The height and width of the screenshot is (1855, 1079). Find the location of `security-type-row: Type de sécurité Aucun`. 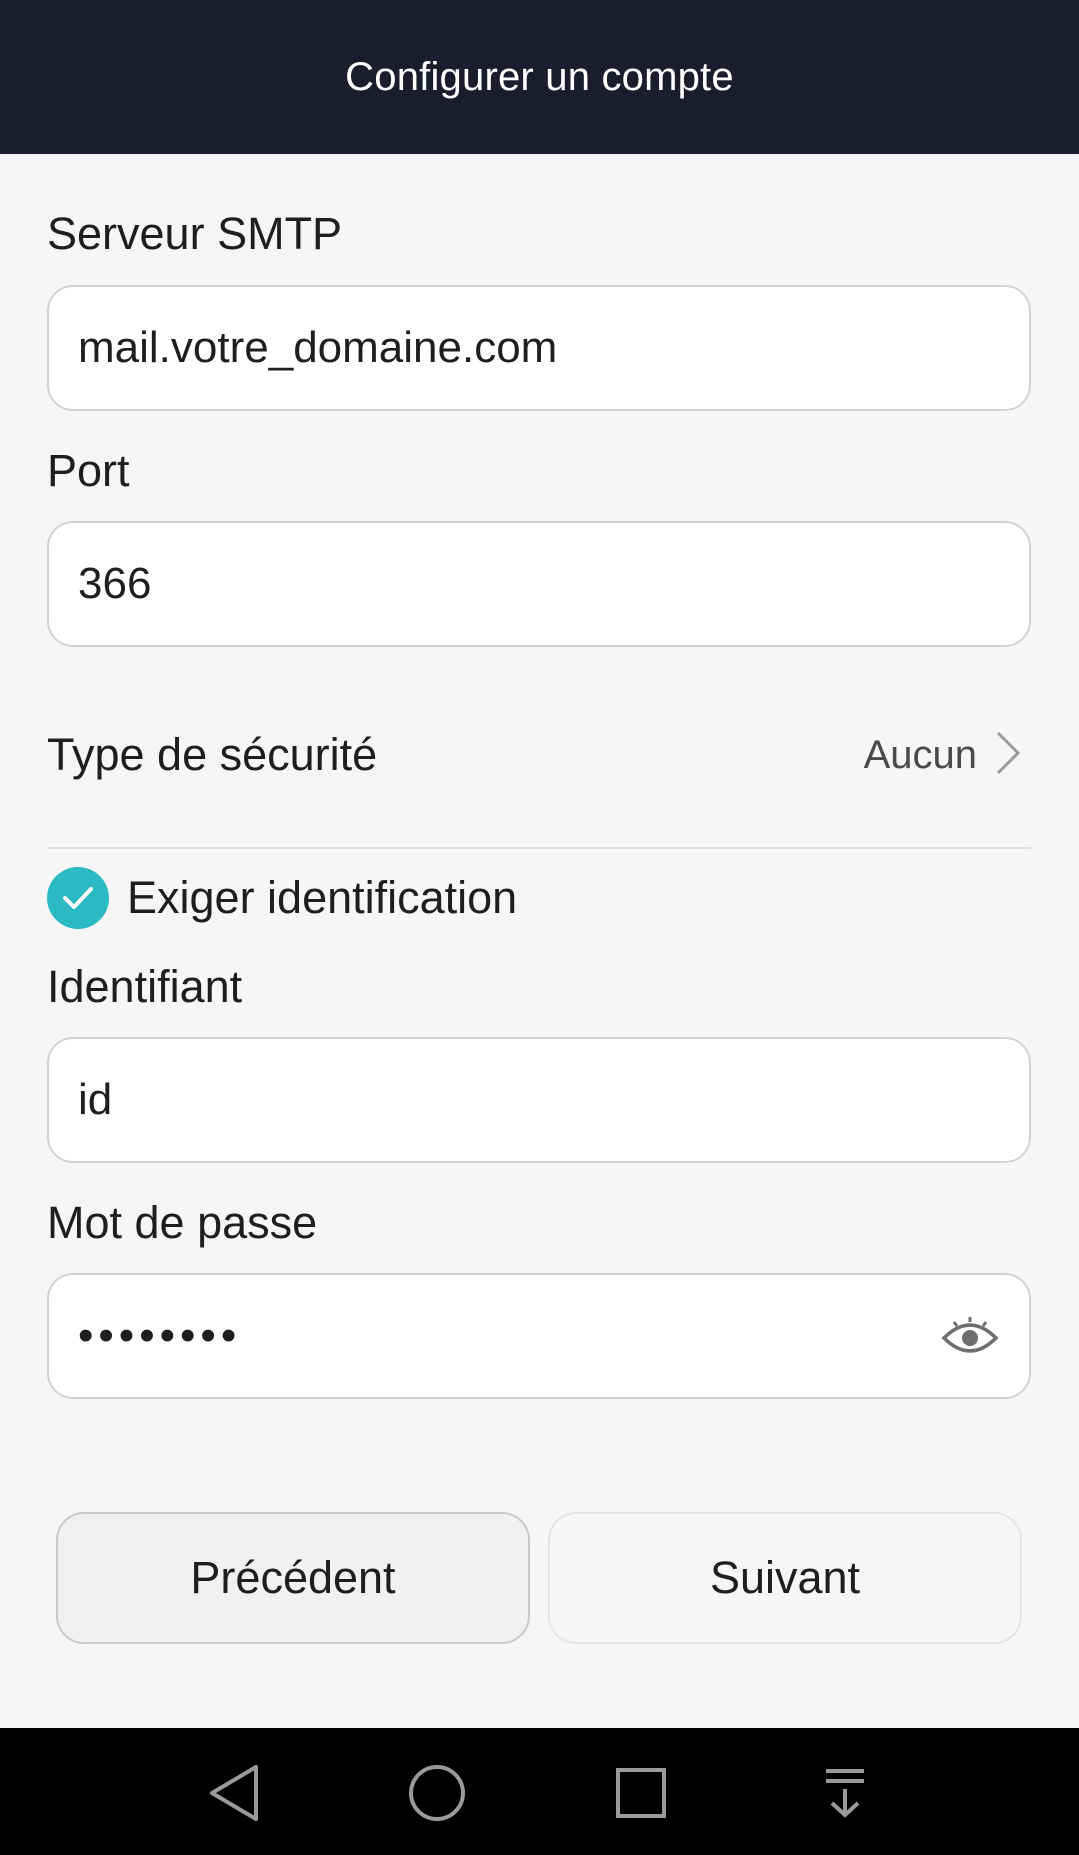

security-type-row: Type de sécurité Aucun is located at coordinates (539, 755).